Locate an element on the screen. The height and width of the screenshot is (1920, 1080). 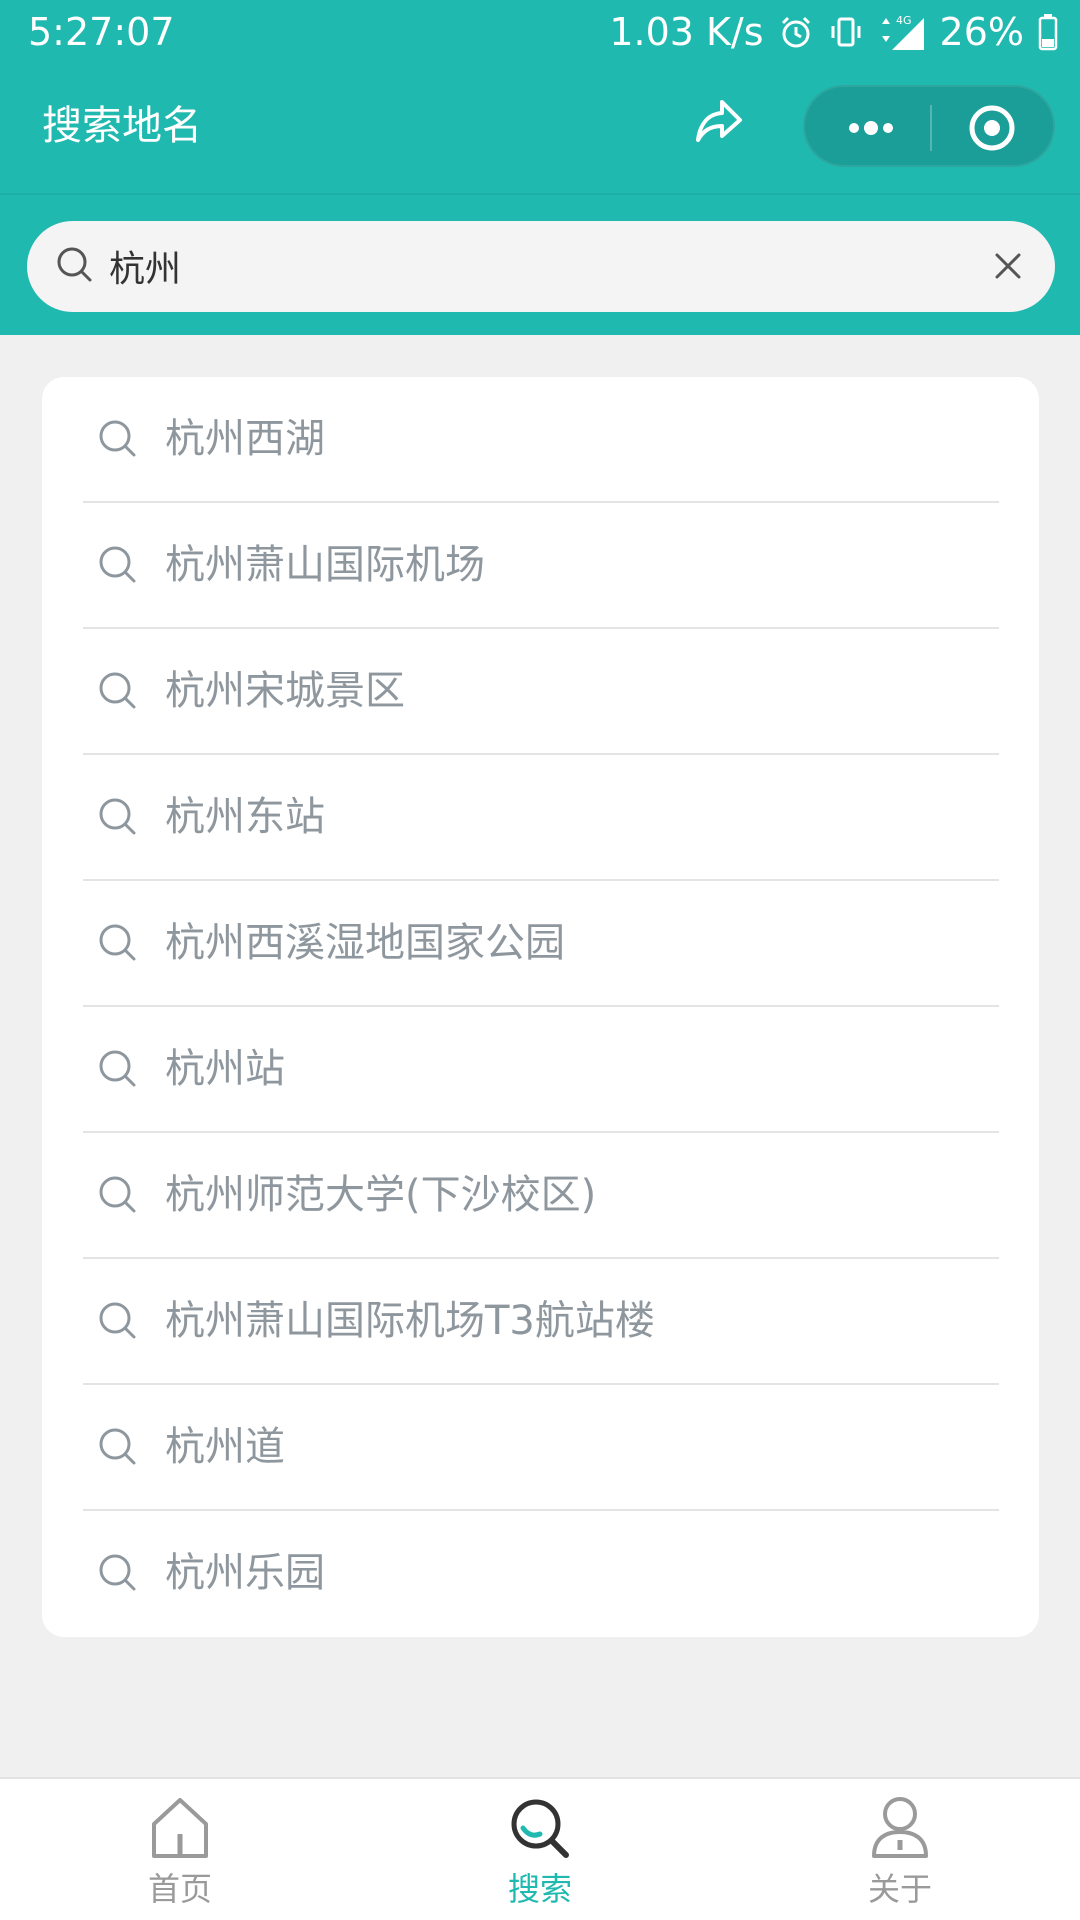
result-item: 杭州西溪湿地国家公园 is located at coordinates (540, 944).